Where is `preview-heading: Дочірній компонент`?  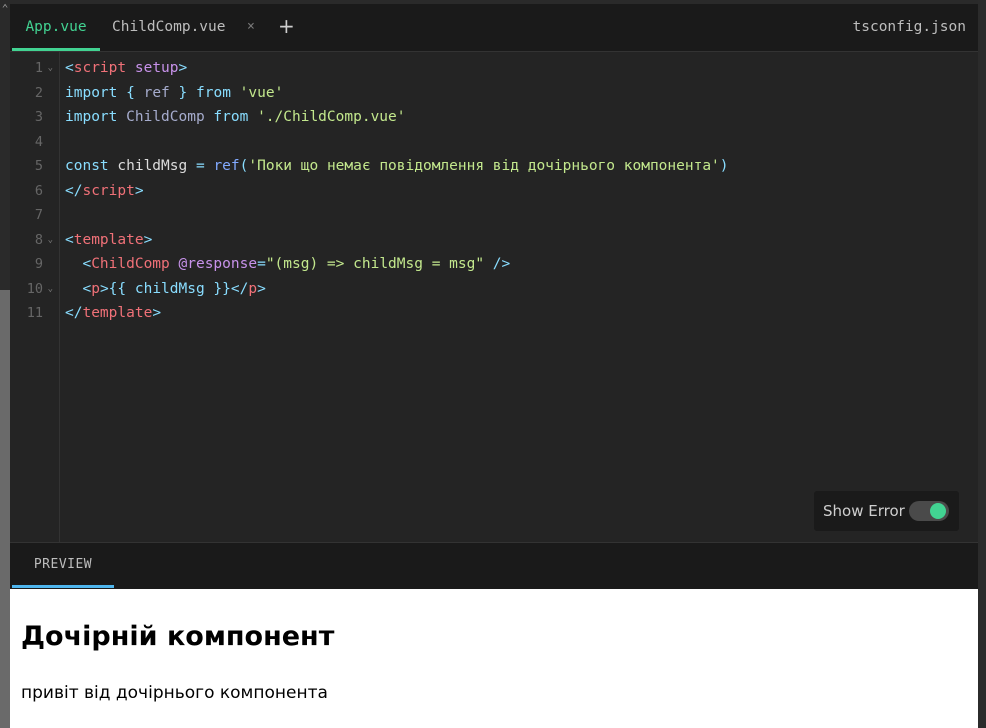
preview-heading: Дочірній компонент is located at coordinates (178, 636).